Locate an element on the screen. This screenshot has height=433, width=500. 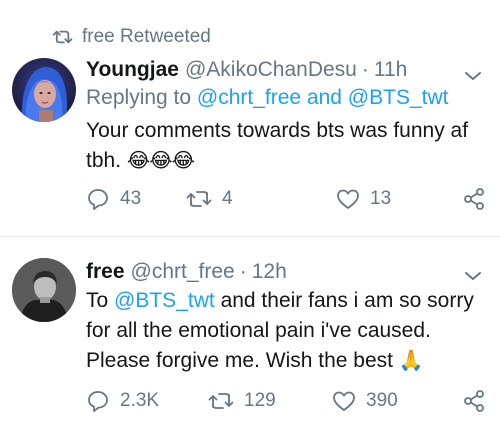
retweet-indicator: free Retweeted is located at coordinates (131, 37).